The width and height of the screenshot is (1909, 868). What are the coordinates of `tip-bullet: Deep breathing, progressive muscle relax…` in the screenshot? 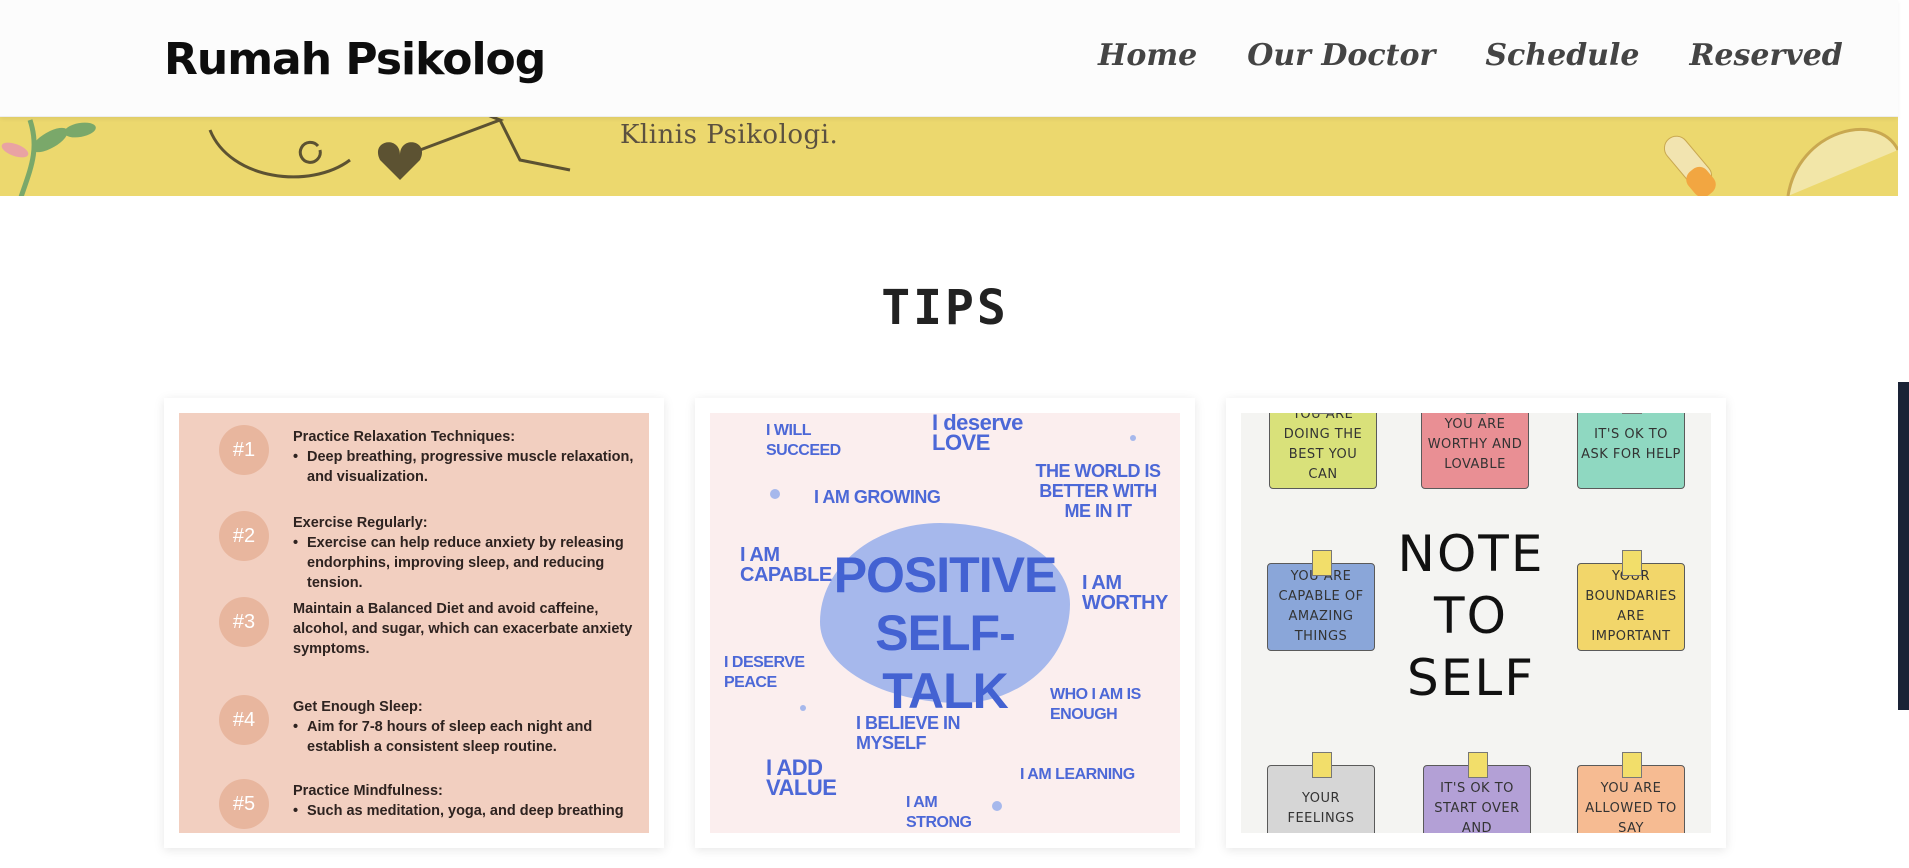 It's located at (466, 467).